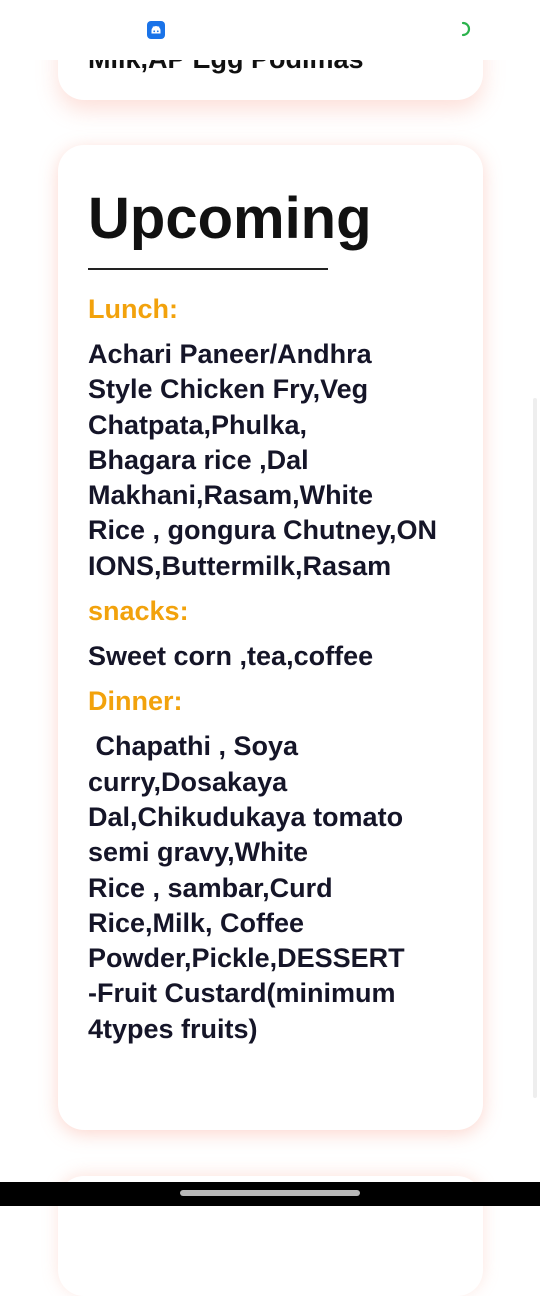 The width and height of the screenshot is (540, 1296). I want to click on meal-items-snacks: Sweet corn ,tea,coffee, so click(231, 656).